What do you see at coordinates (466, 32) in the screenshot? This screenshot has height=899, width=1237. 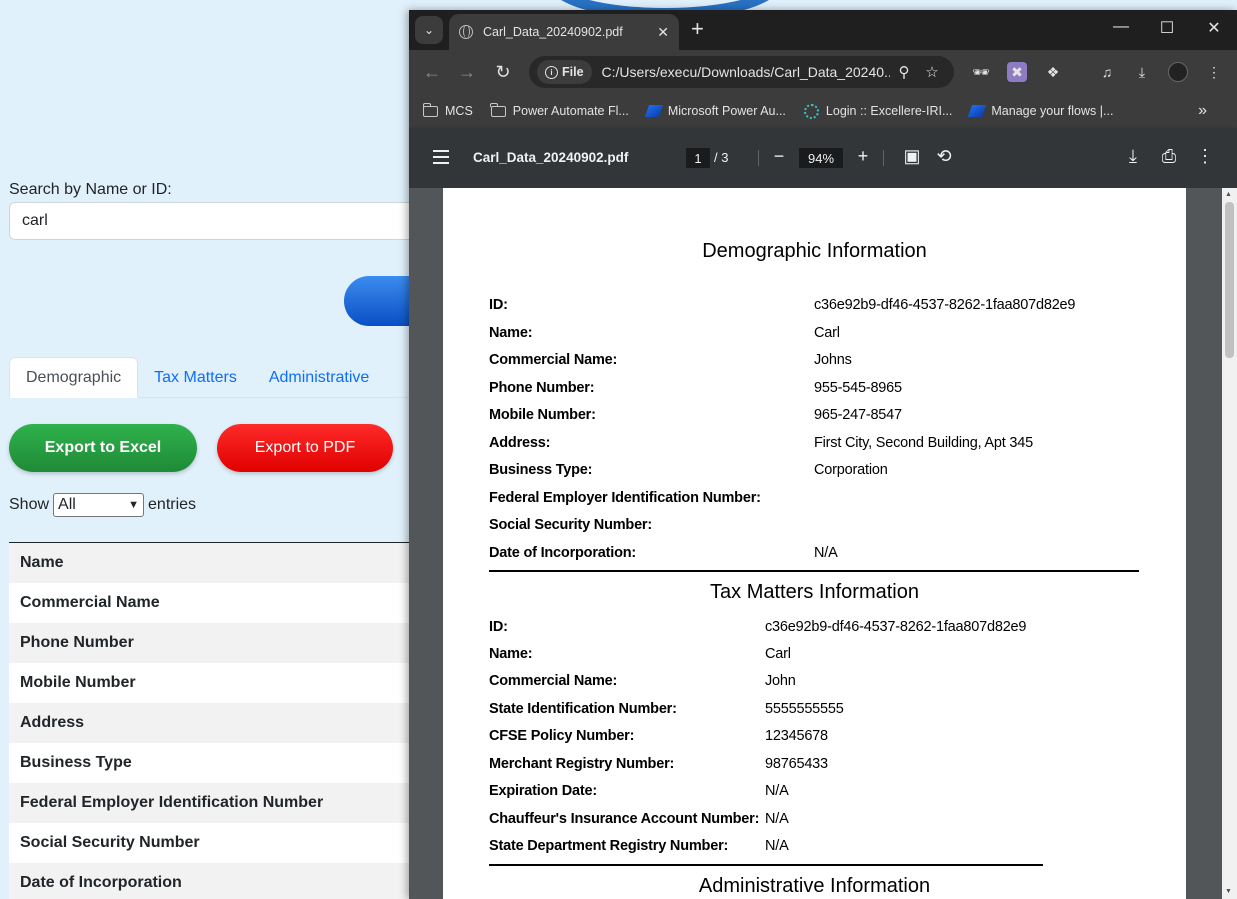 I see `globe-icon` at bounding box center [466, 32].